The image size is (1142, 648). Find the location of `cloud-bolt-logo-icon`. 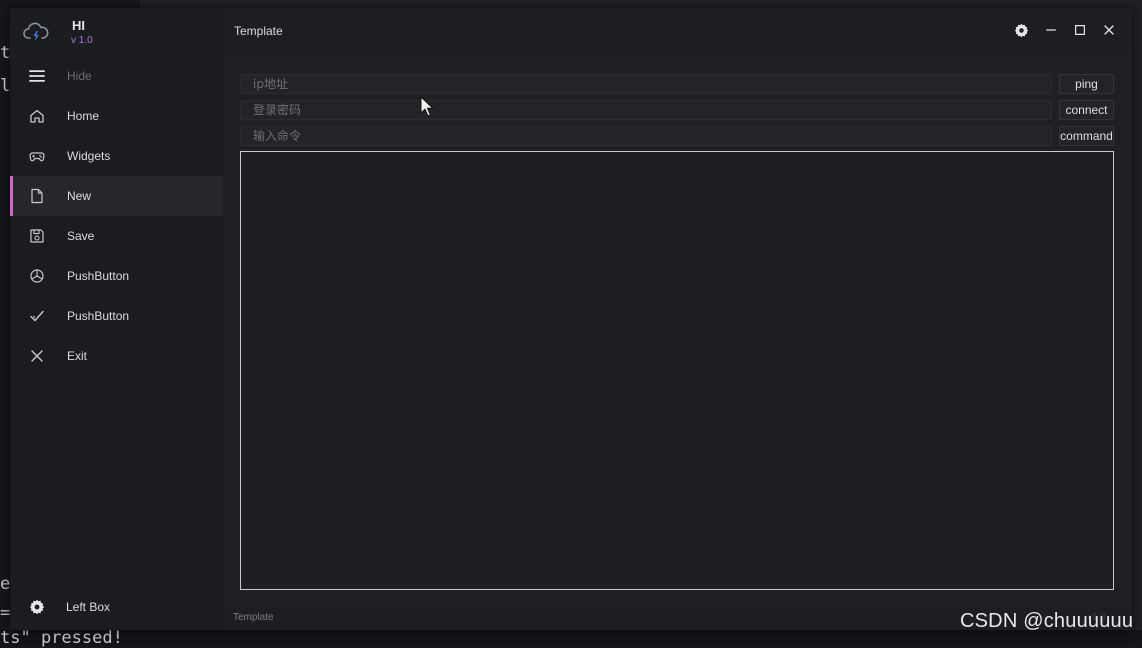

cloud-bolt-logo-icon is located at coordinates (36, 32).